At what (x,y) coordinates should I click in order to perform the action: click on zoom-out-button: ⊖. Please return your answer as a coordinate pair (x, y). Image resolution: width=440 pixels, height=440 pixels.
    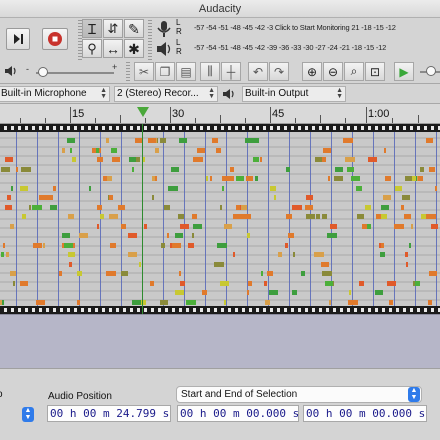
    Looking at the image, I should click on (333, 71).